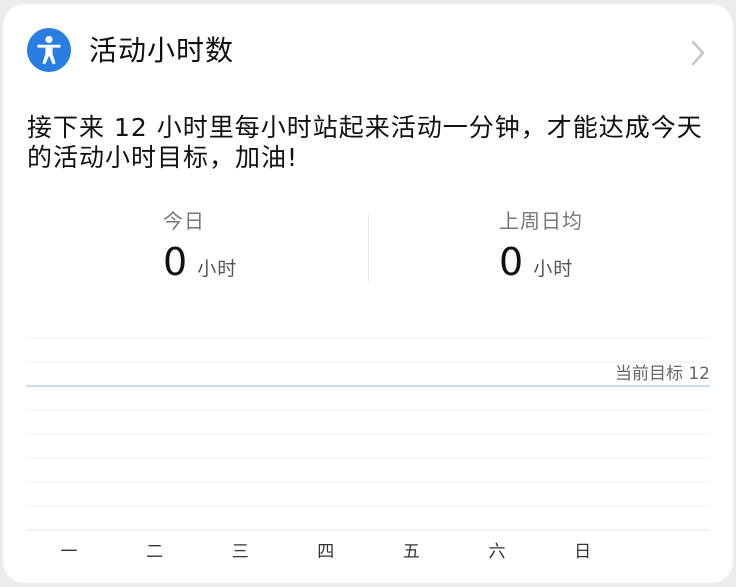  What do you see at coordinates (411, 552) in the screenshot?
I see `weekday-label: 五` at bounding box center [411, 552].